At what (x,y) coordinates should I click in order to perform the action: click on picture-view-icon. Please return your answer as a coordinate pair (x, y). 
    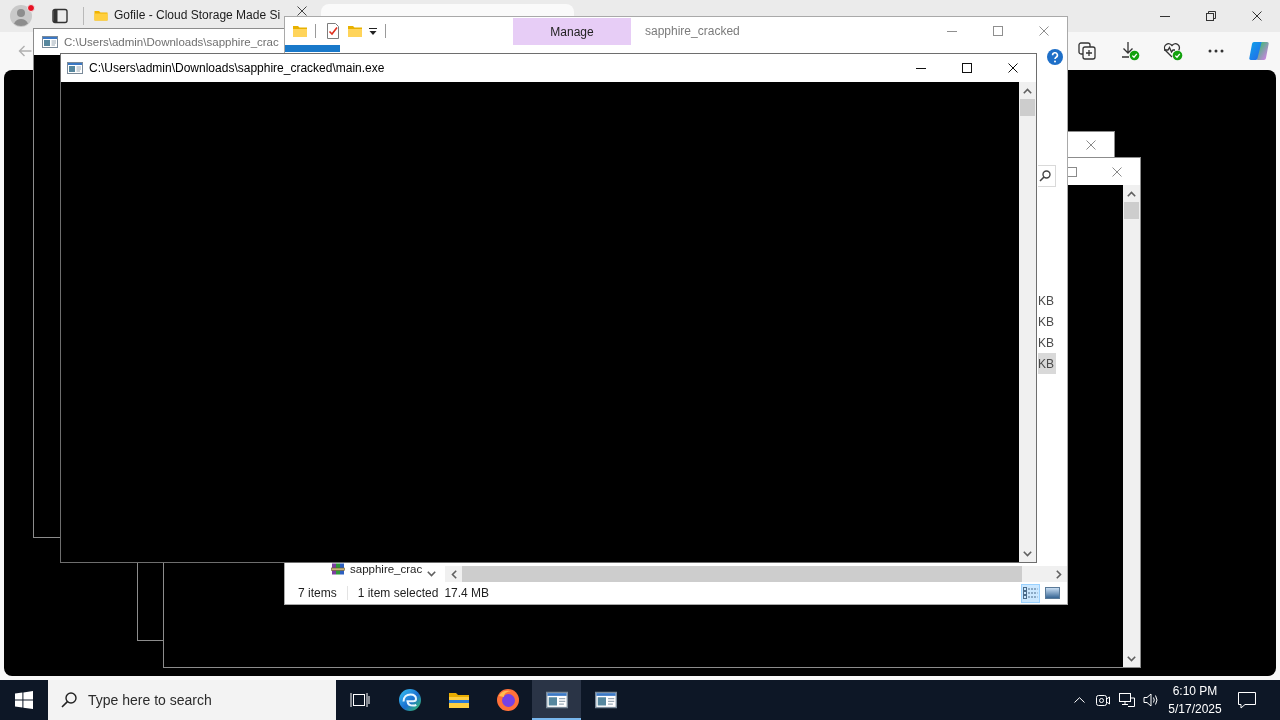
    Looking at the image, I should click on (1052, 593).